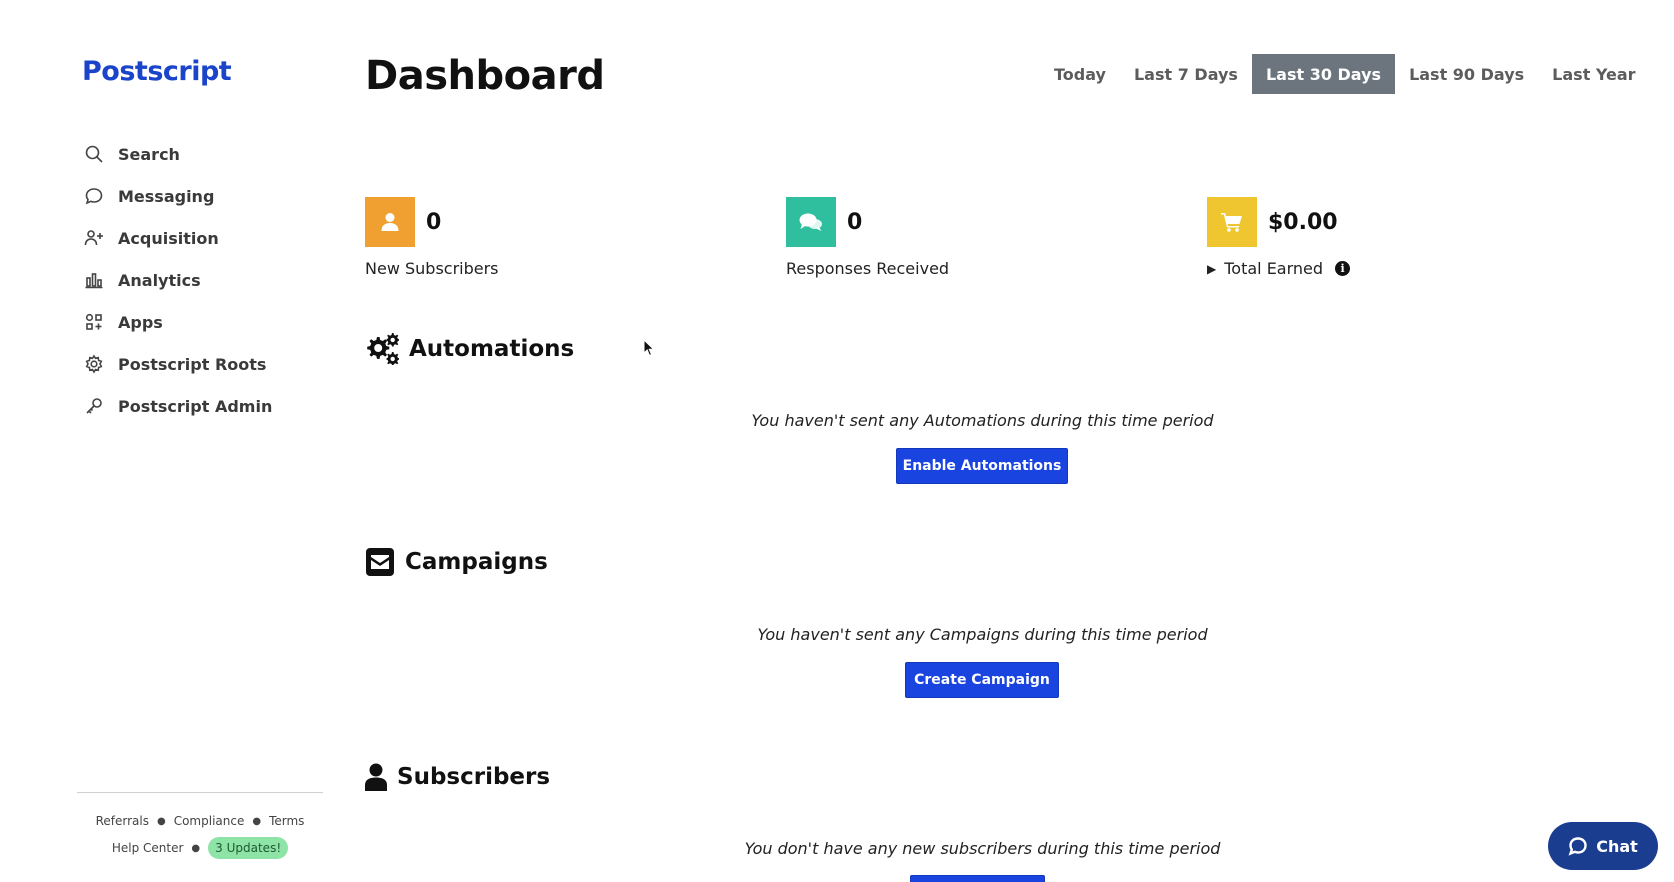 The image size is (1674, 882). Describe the element at coordinates (1617, 846) in the screenshot. I see `chat-label: Chat` at that location.